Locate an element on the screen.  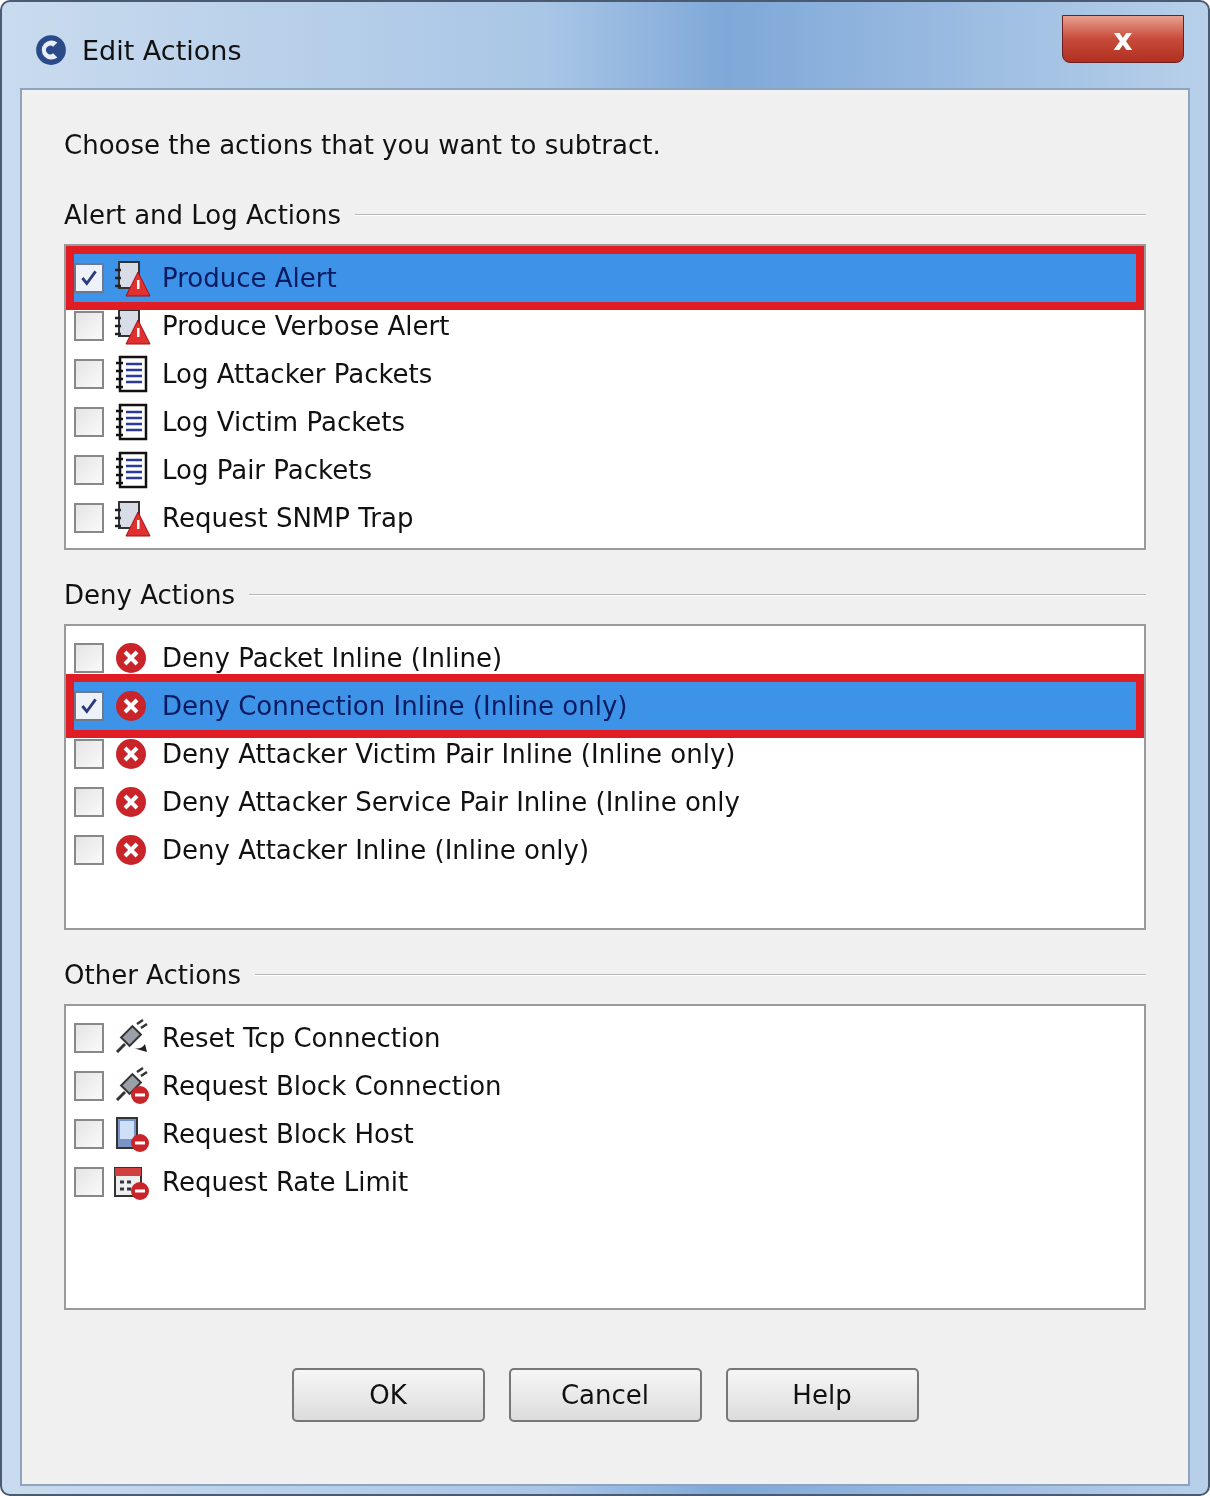
action-row: Deny Attacker Service Pair Inline (Inline only is located at coordinates (605, 802).